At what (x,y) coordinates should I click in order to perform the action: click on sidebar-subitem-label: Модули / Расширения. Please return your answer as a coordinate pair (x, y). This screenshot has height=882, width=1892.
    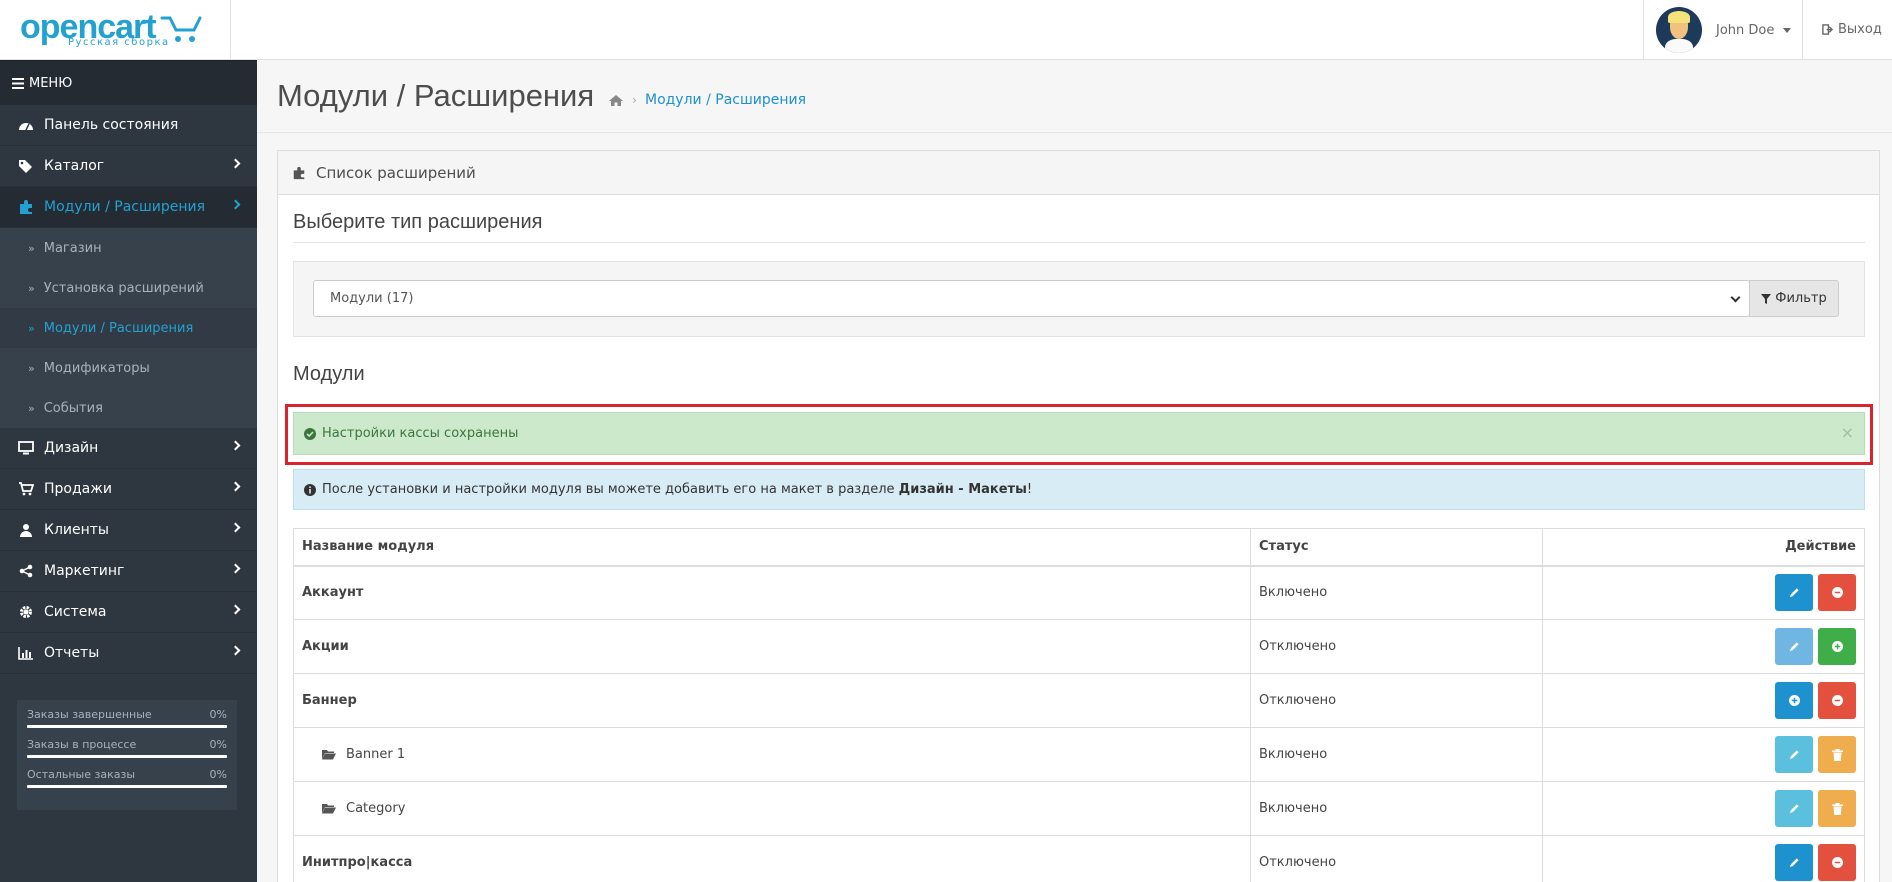
    Looking at the image, I should click on (118, 328).